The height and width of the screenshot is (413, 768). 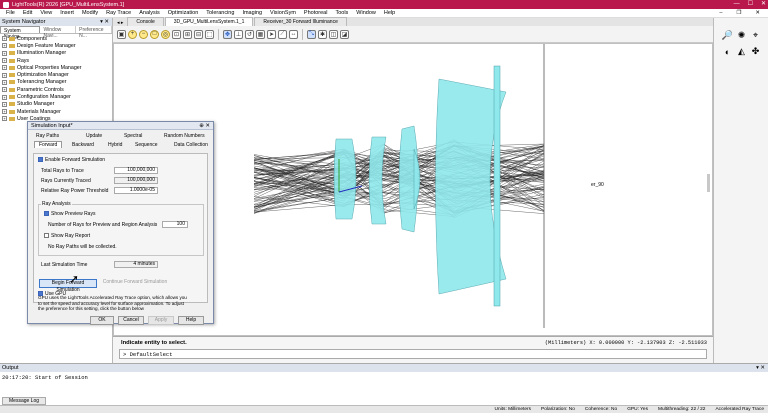 What do you see at coordinates (238, 34) in the screenshot?
I see `axis-icon: ⊥` at bounding box center [238, 34].